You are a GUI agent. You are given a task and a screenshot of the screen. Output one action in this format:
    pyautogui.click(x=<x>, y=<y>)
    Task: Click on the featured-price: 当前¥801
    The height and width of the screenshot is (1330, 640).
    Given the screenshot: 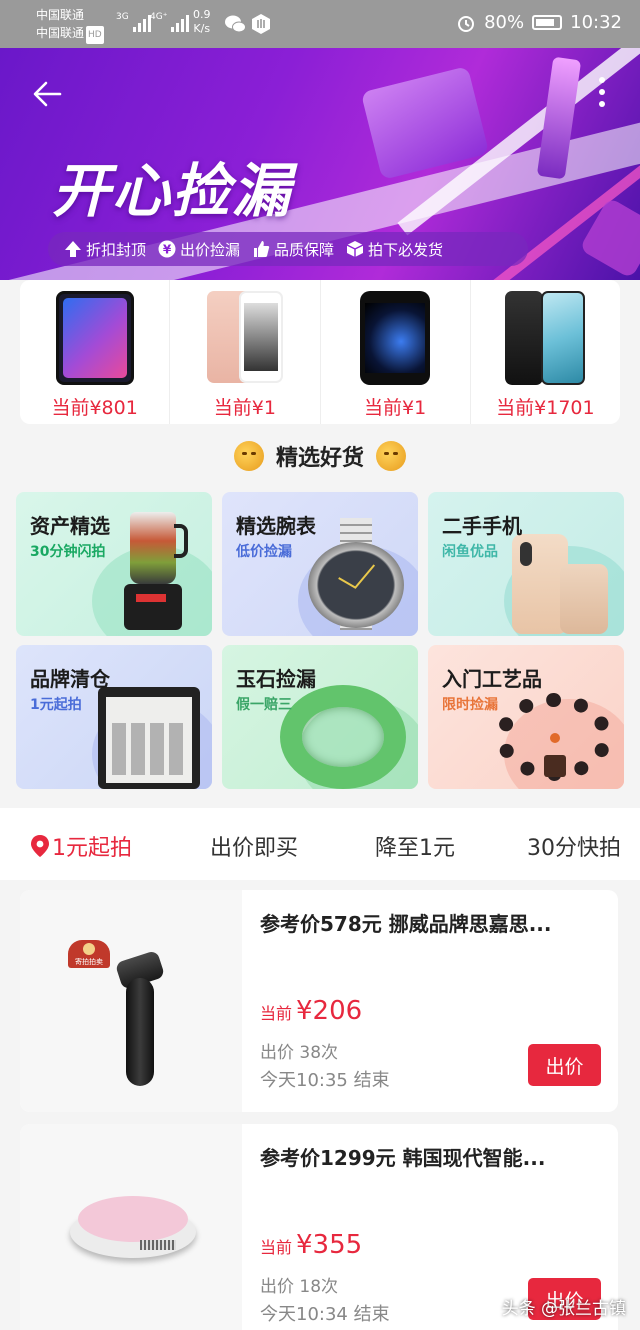 What is the action you would take?
    pyautogui.click(x=94, y=408)
    